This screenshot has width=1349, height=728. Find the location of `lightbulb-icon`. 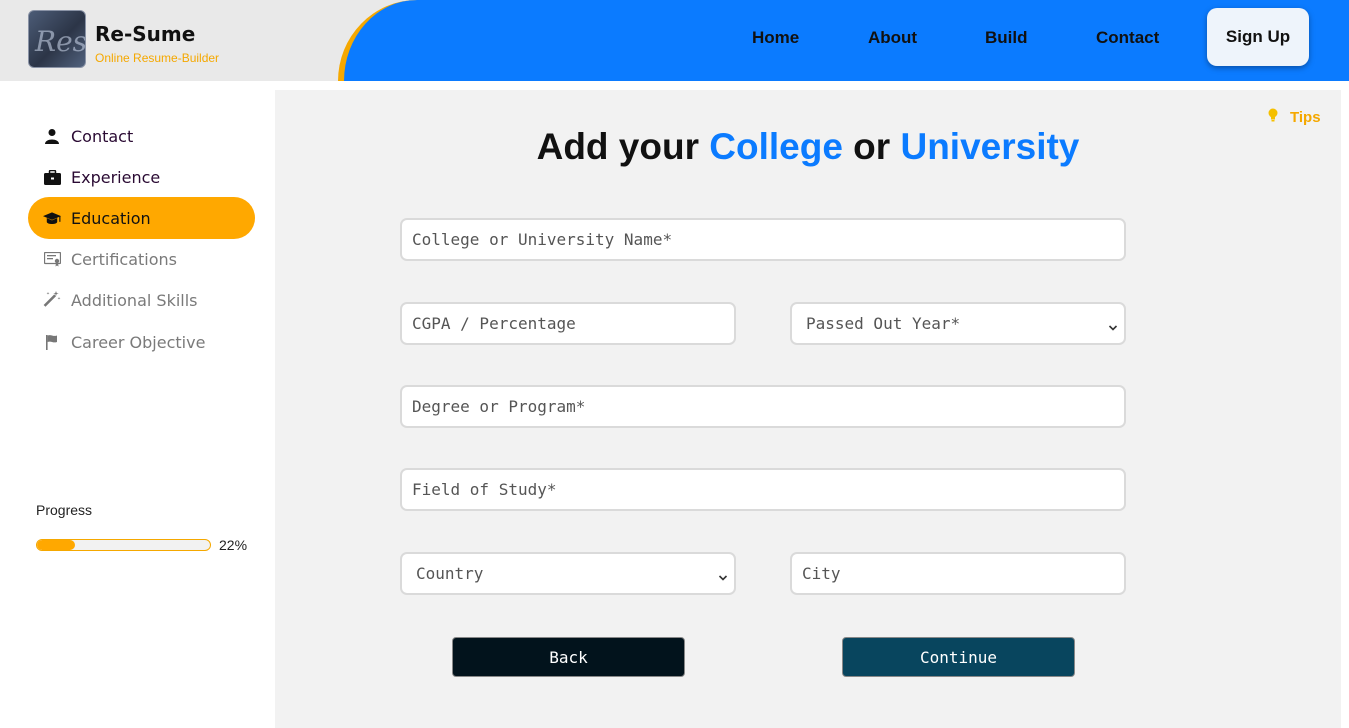

lightbulb-icon is located at coordinates (1273, 117).